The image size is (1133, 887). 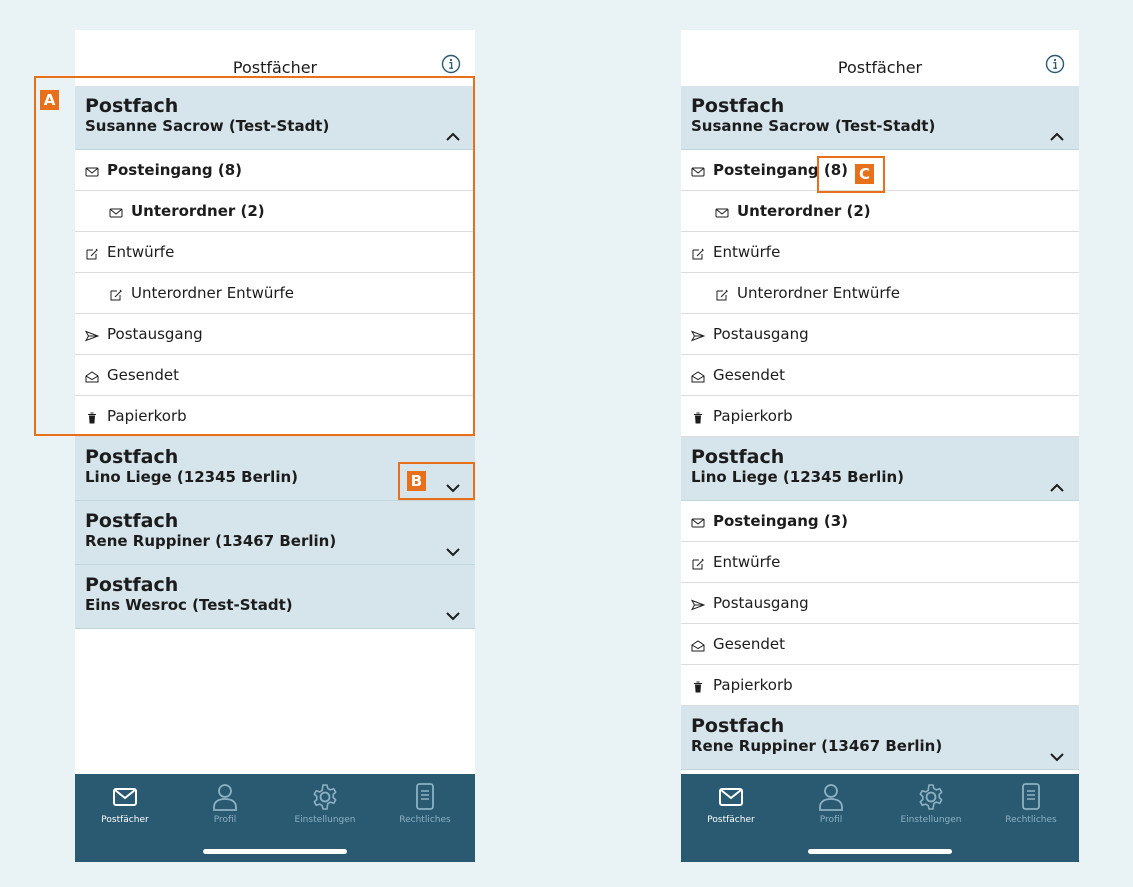 I want to click on folder-label: Gesendet, so click(x=749, y=644).